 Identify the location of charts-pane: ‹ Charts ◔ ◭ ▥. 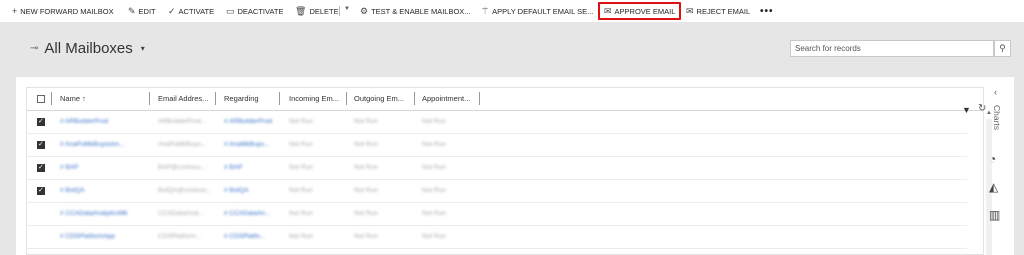
(1002, 166).